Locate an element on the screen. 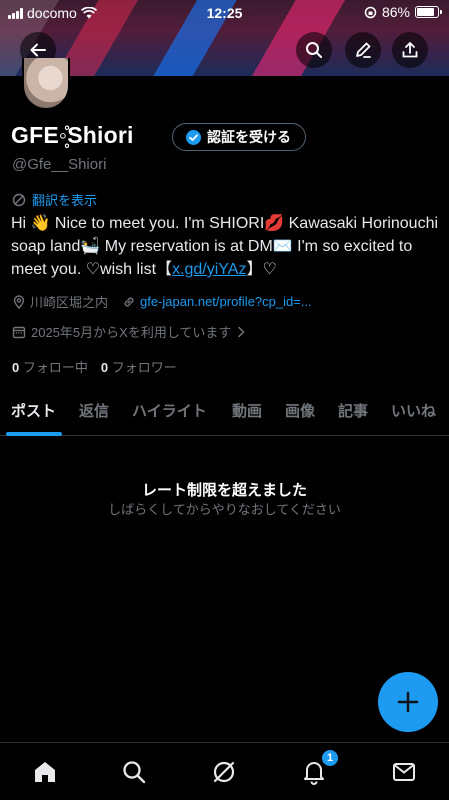 This screenshot has width=449, height=800. location-text: 川崎区堀之内 is located at coordinates (69, 302).